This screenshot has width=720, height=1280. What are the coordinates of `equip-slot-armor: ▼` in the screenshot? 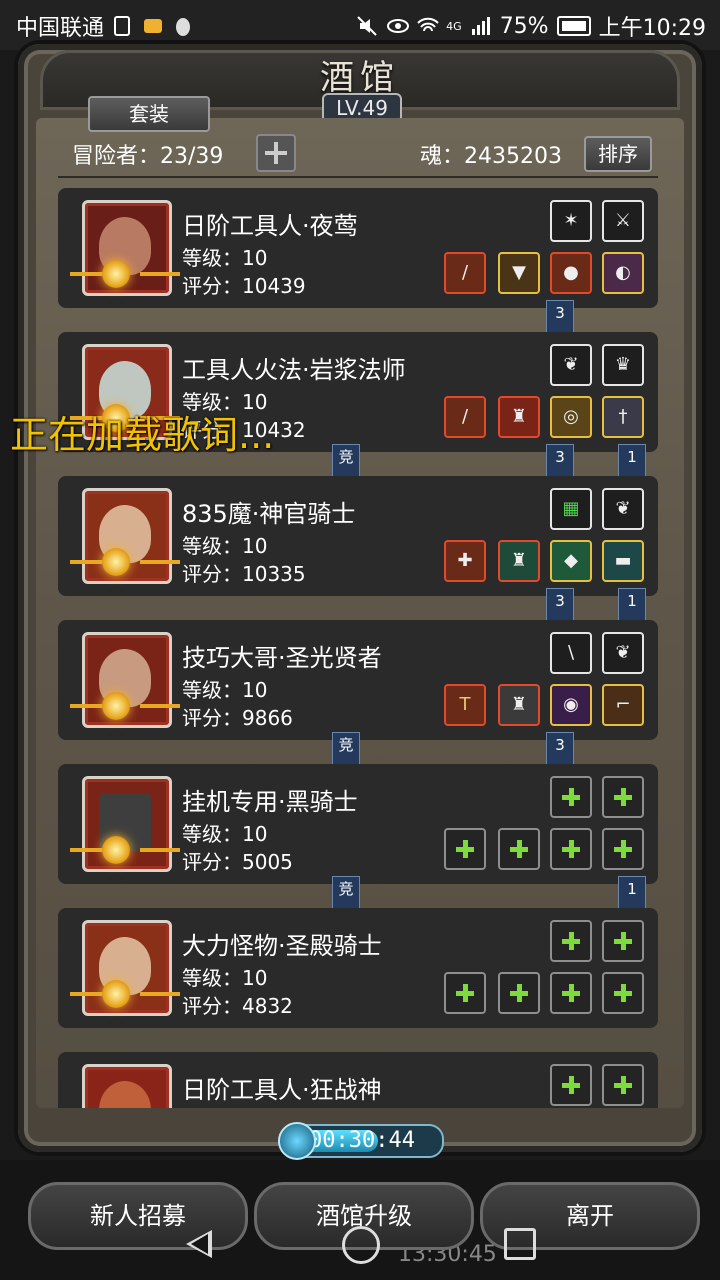 It's located at (519, 273).